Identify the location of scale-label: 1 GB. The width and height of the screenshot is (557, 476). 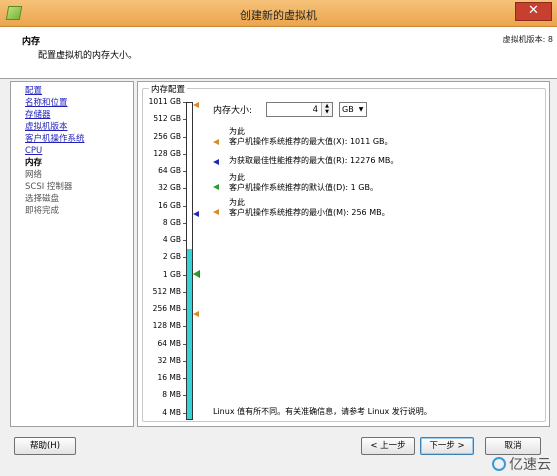
(171, 274).